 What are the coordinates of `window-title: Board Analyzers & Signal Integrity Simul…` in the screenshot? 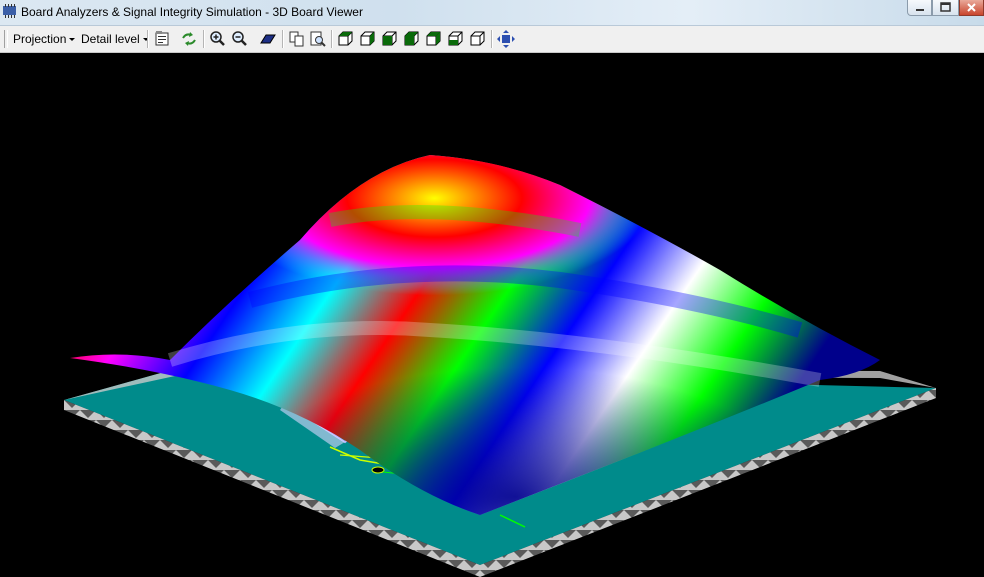 It's located at (192, 12).